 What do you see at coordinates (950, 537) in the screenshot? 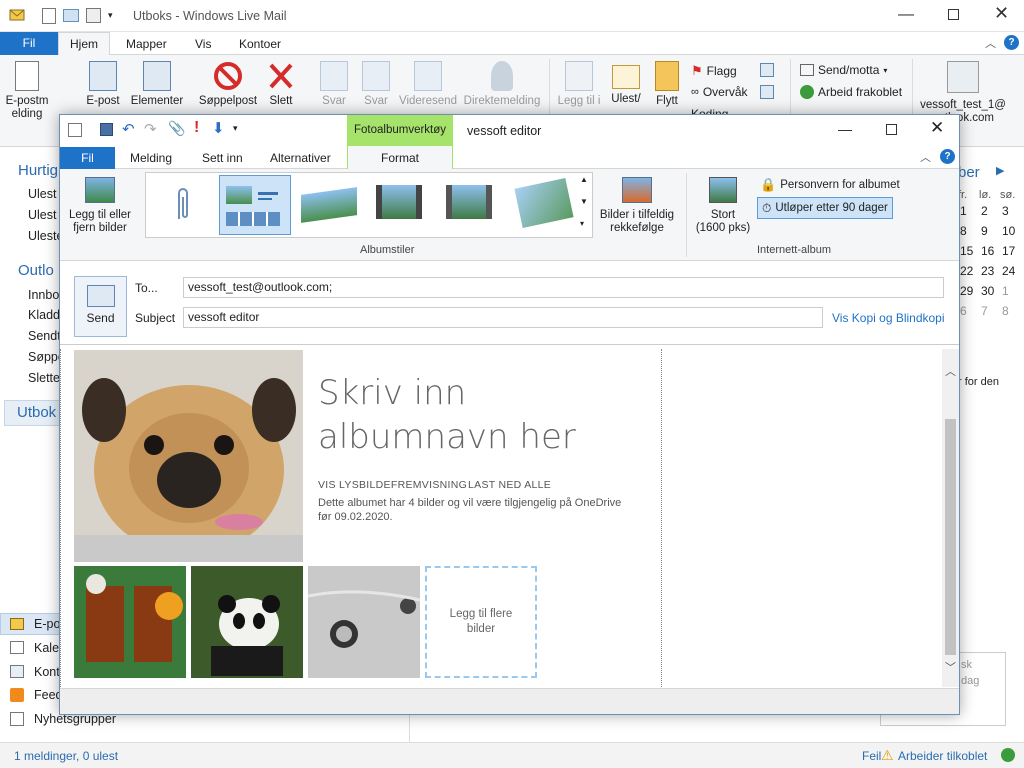
I see `scroll-thumb` at bounding box center [950, 537].